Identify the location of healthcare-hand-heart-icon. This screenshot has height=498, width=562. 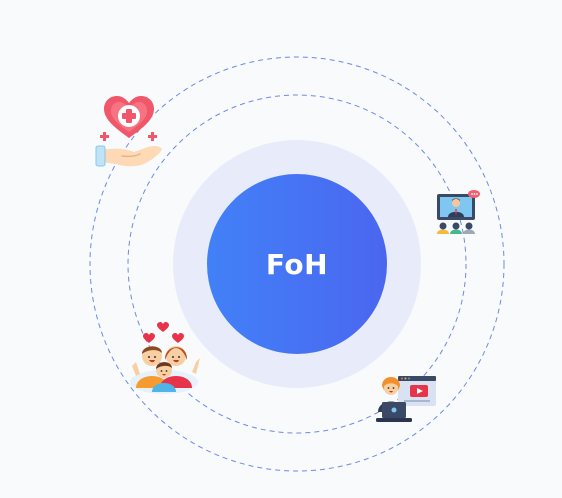
(129, 131).